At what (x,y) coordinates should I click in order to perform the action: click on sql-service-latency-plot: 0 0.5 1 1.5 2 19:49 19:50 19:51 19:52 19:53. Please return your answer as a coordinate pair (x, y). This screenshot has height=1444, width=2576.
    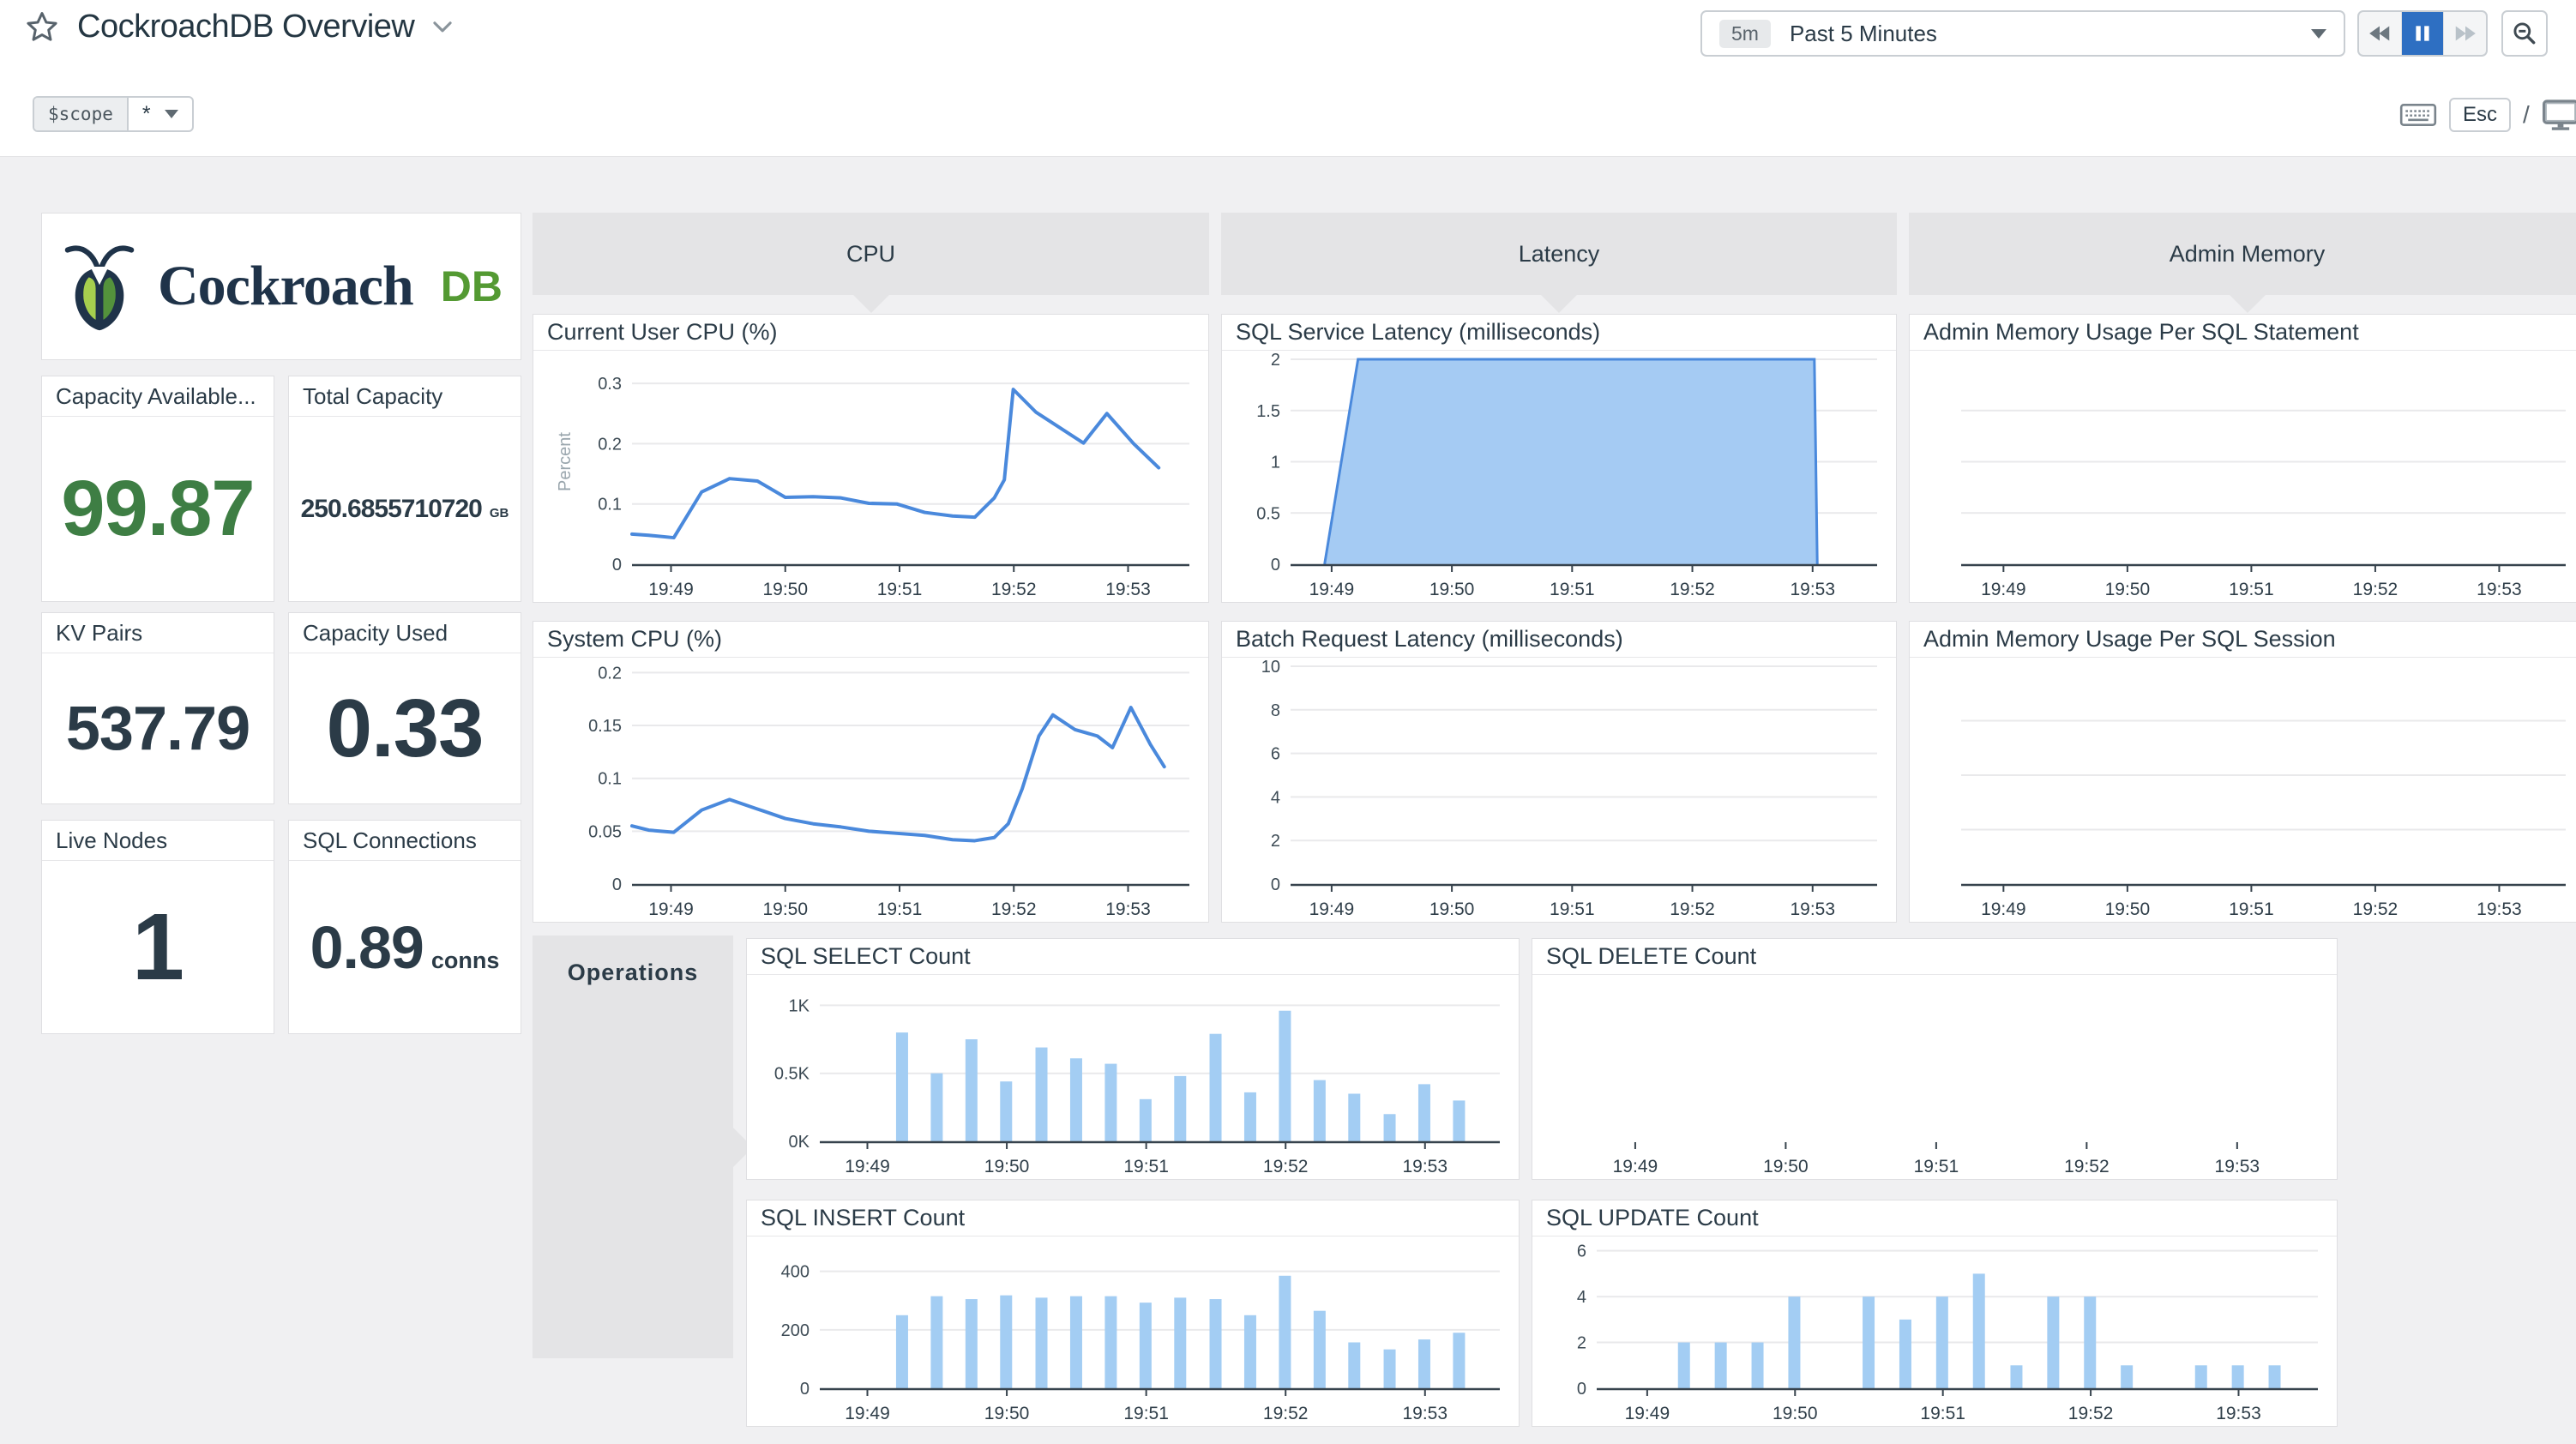
    Looking at the image, I should click on (1559, 476).